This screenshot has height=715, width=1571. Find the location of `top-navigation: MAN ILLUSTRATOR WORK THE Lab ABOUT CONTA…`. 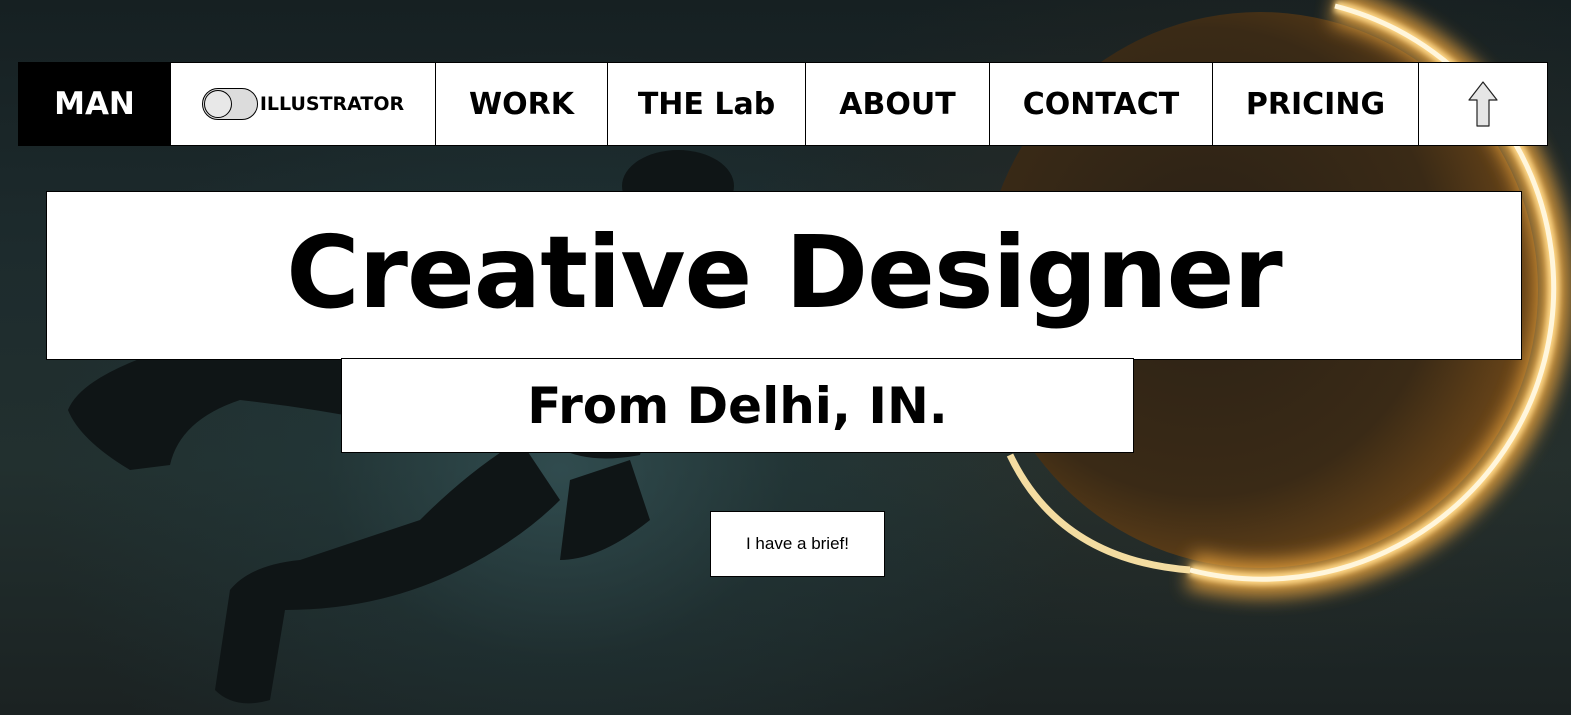

top-navigation: MAN ILLUSTRATOR WORK THE Lab ABOUT CONTA… is located at coordinates (783, 104).